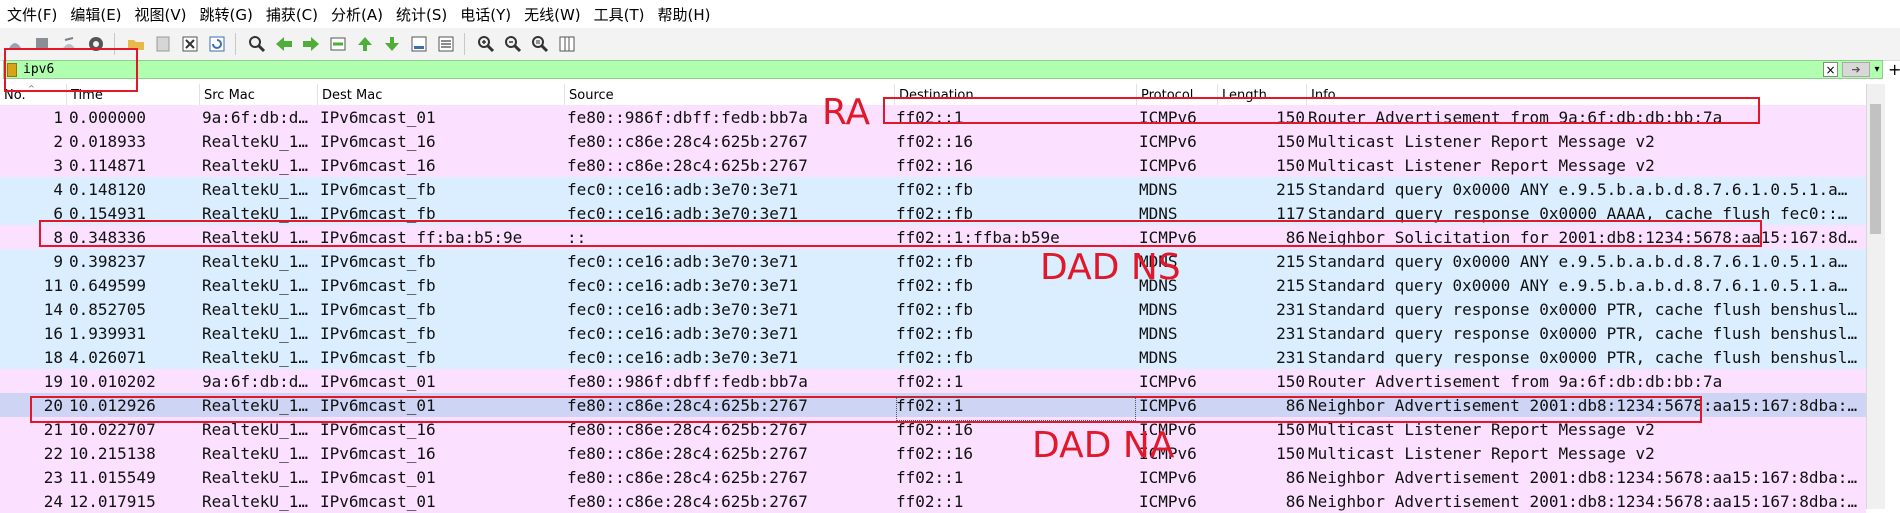 The image size is (1900, 513). What do you see at coordinates (257, 44) in the screenshot?
I see `find-magnifier-icon` at bounding box center [257, 44].